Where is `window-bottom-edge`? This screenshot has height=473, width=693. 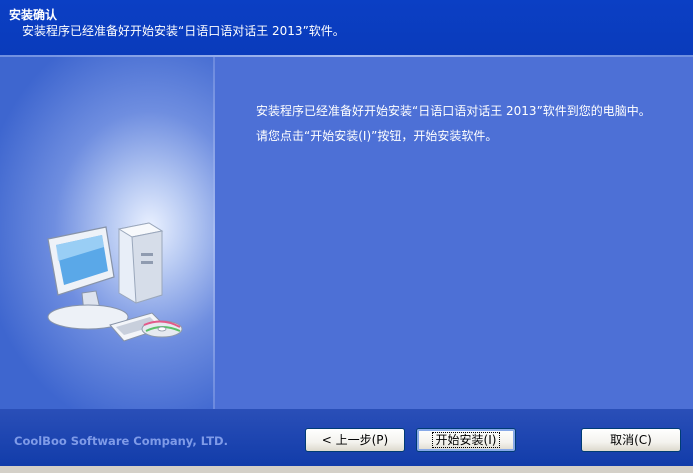
window-bottom-edge is located at coordinates (346, 469).